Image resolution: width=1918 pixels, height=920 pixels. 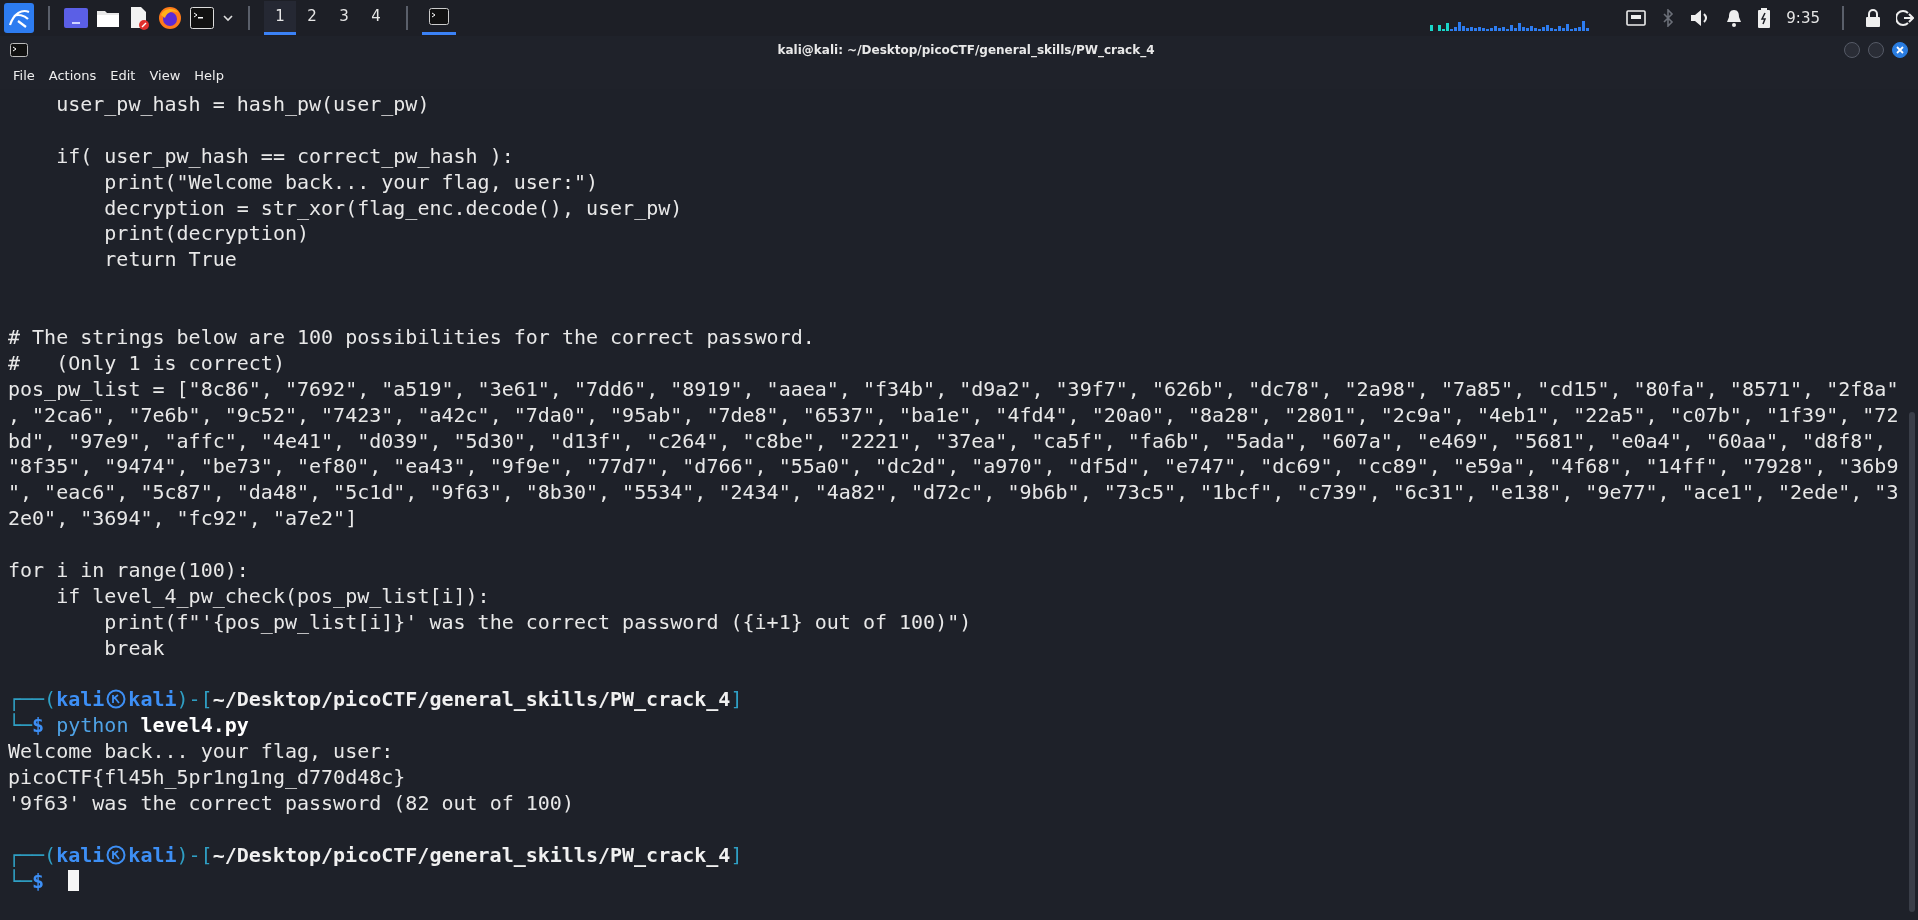 I want to click on terminal-line: , "2ca6", "7e6b", "9c52", "7423", "a42c", "7da0", "95ab", "7de8", "6537", "ba1e", "4fd4", "20a0", "8a28", "2801", "2c9a", "4eb1", "22a5", "c07b", "1f39", "72, so click(x=953, y=415).